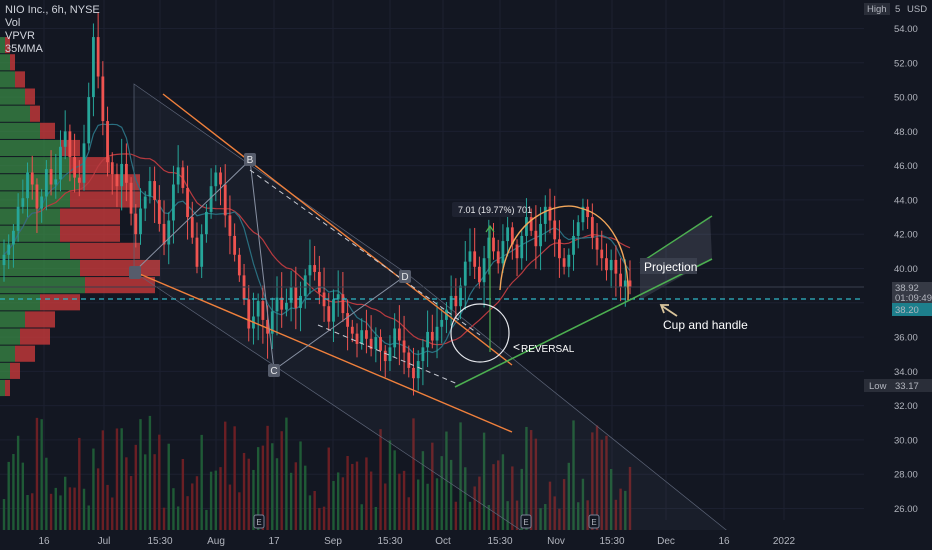 The width and height of the screenshot is (932, 550). What do you see at coordinates (877, 9) in the screenshot?
I see `high-tag-text: High` at bounding box center [877, 9].